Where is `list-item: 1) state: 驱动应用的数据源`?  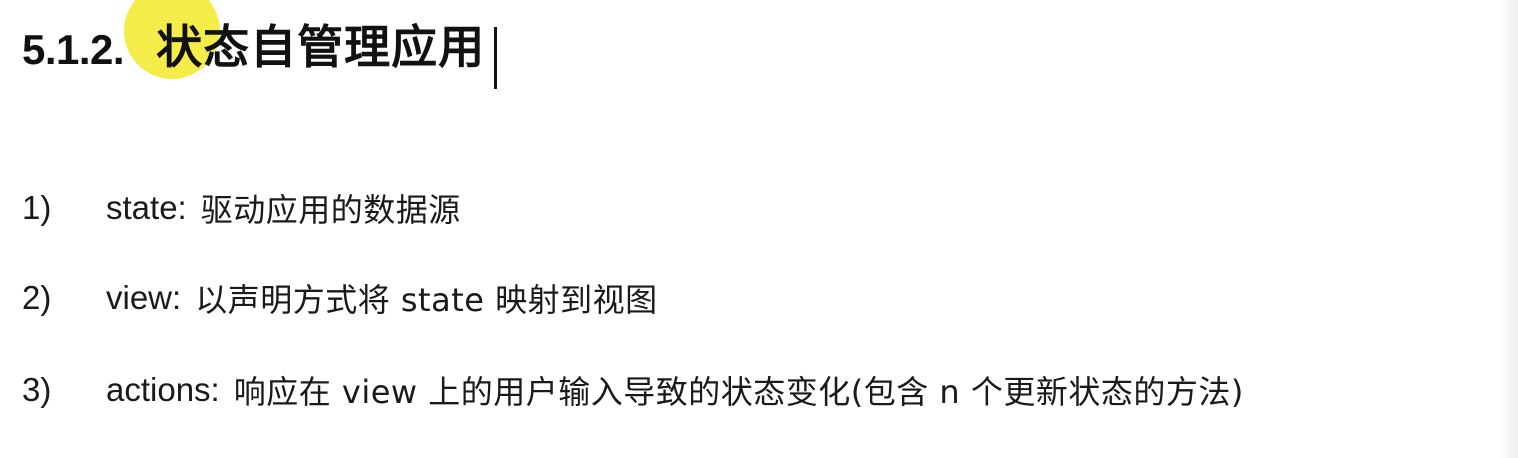
list-item: 1) state: 驱动应用的数据源 is located at coordinates (241, 208).